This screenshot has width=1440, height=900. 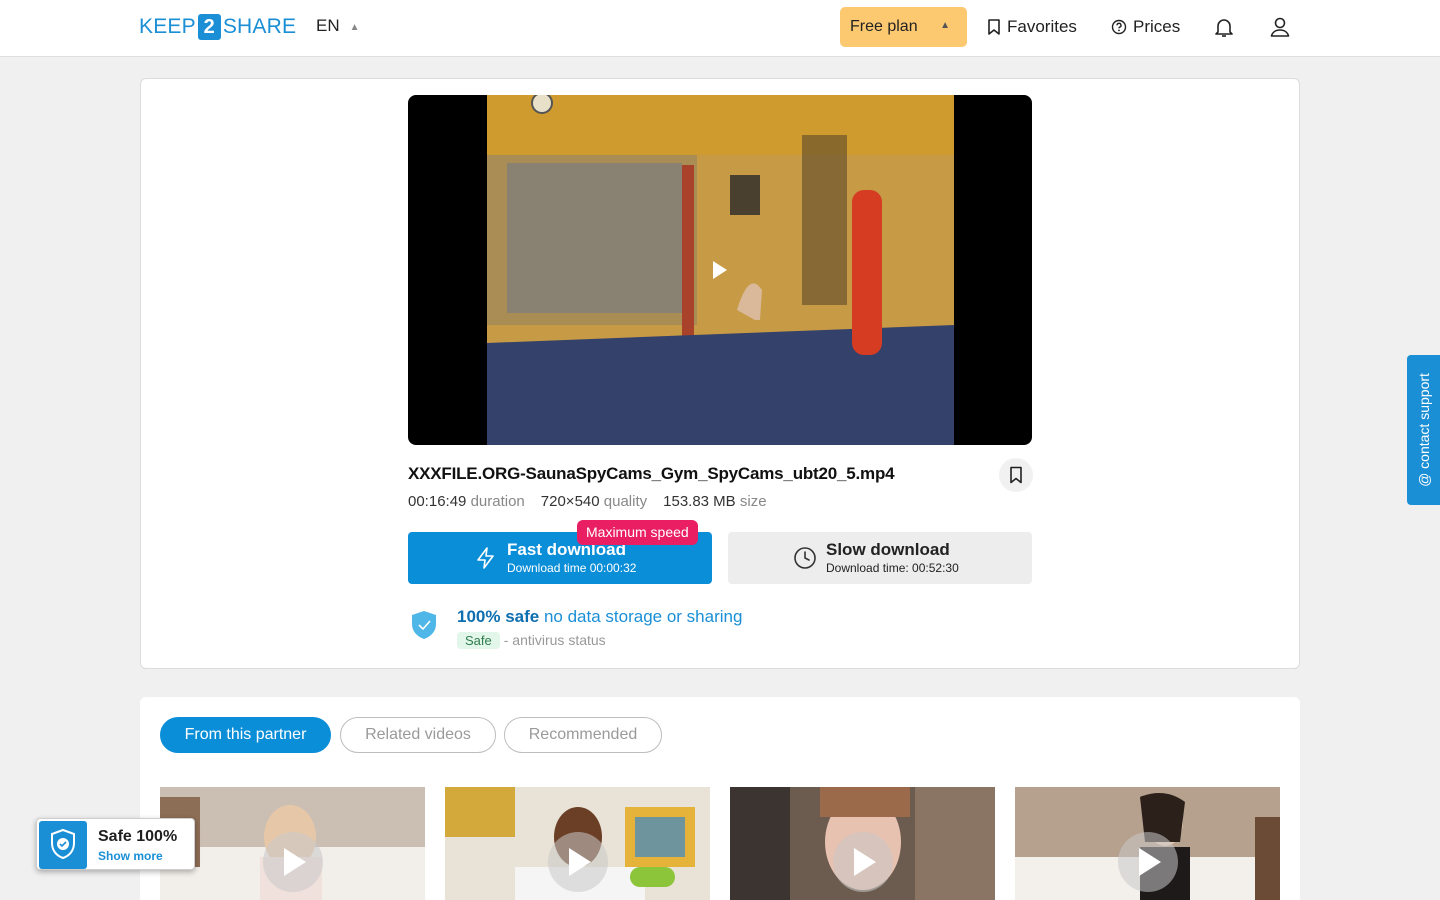 What do you see at coordinates (1224, 27) in the screenshot?
I see `bell-icon` at bounding box center [1224, 27].